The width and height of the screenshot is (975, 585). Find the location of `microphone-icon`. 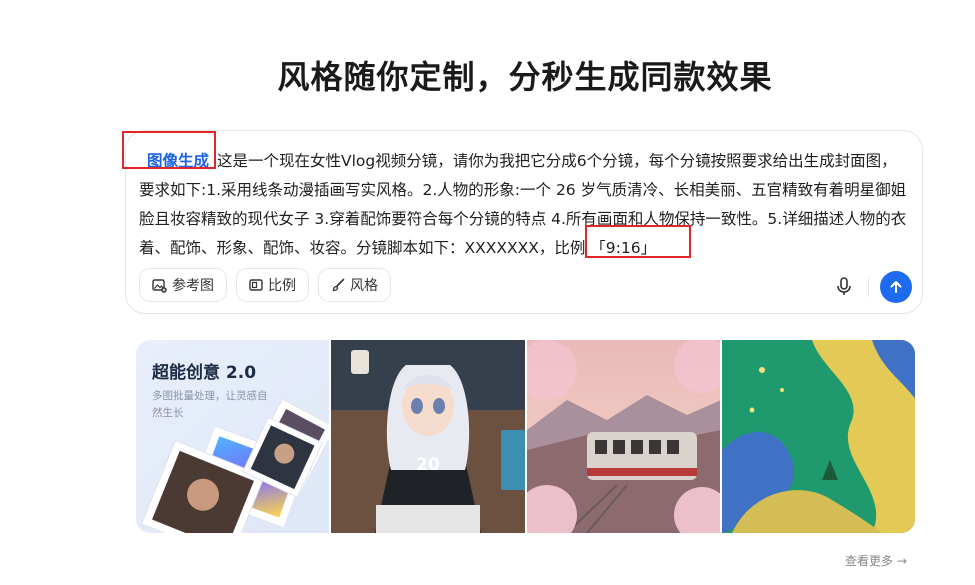

microphone-icon is located at coordinates (844, 286).